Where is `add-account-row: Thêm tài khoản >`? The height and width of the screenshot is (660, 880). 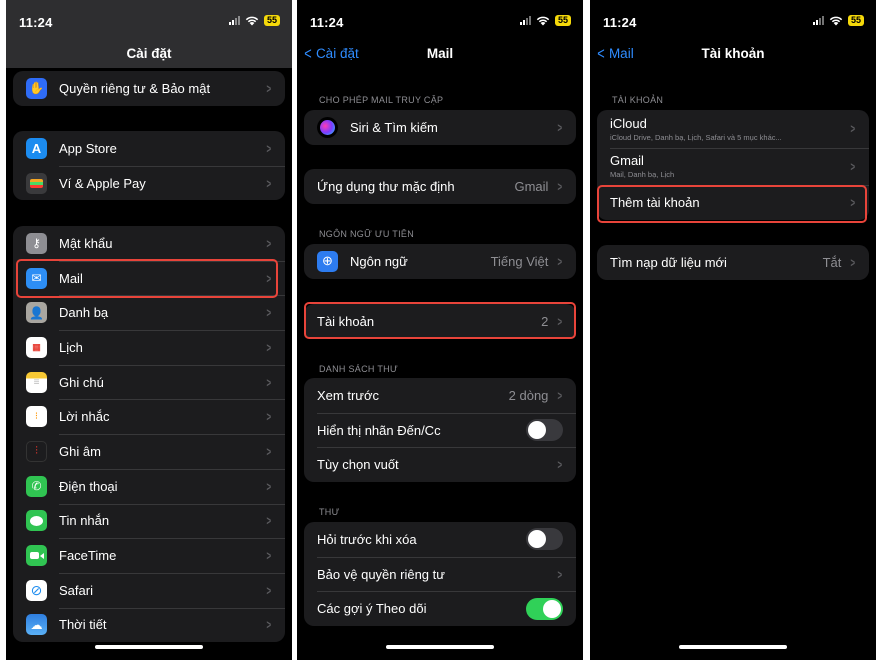
add-account-row: Thêm tài khoản > is located at coordinates (733, 202).